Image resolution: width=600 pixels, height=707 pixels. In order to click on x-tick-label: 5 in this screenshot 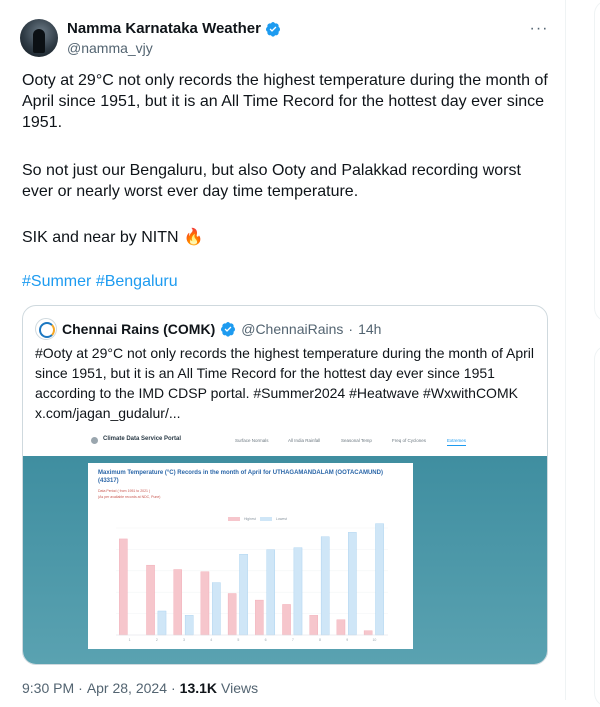, I will do `click(238, 640)`.